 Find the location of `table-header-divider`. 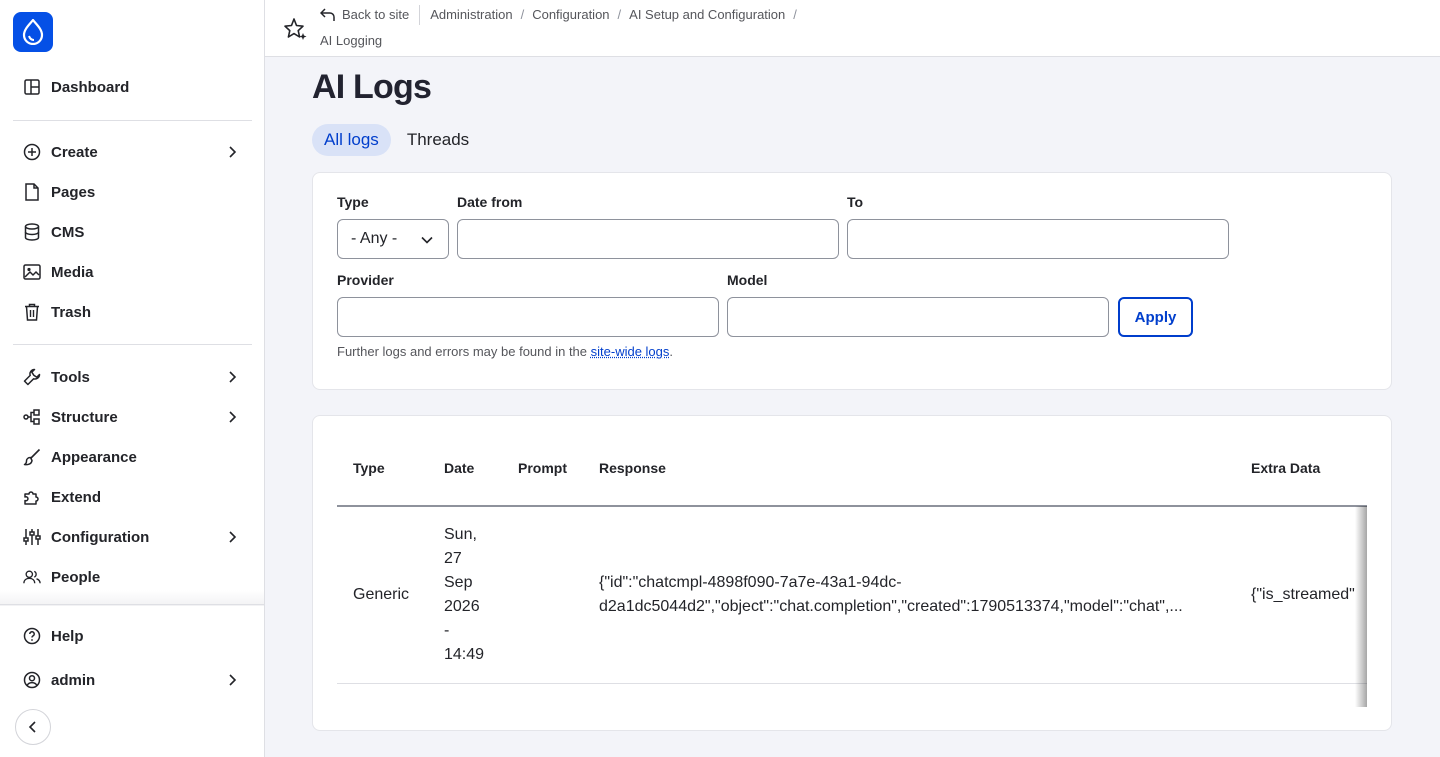

table-header-divider is located at coordinates (852, 506).